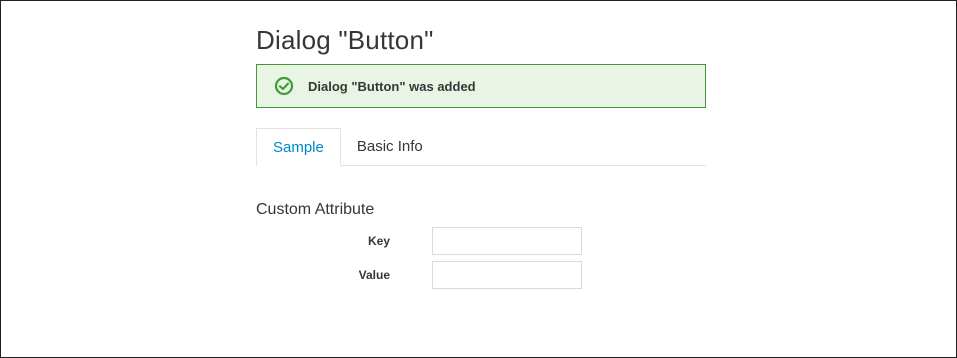  What do you see at coordinates (507, 241) in the screenshot?
I see `key-input` at bounding box center [507, 241].